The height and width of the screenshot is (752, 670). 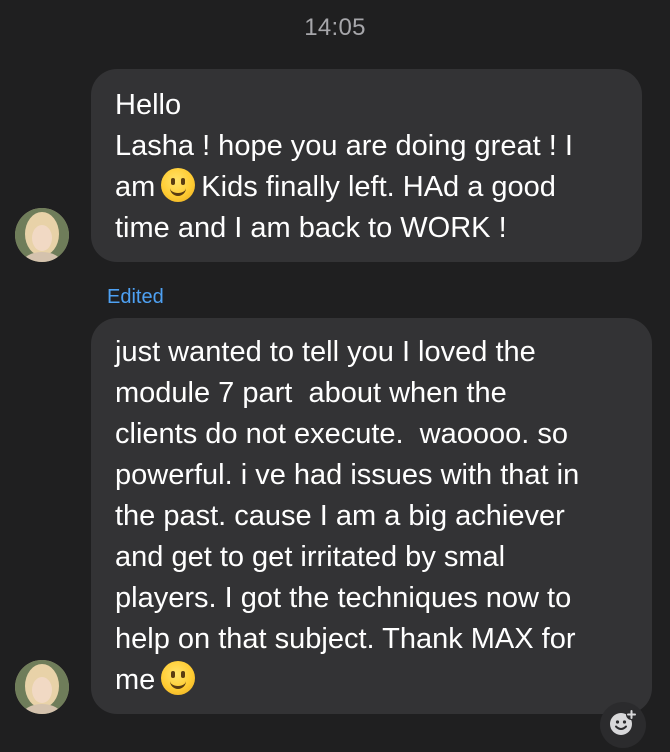 I want to click on message-line: just wanted to tell you I loved the, so click(x=325, y=352).